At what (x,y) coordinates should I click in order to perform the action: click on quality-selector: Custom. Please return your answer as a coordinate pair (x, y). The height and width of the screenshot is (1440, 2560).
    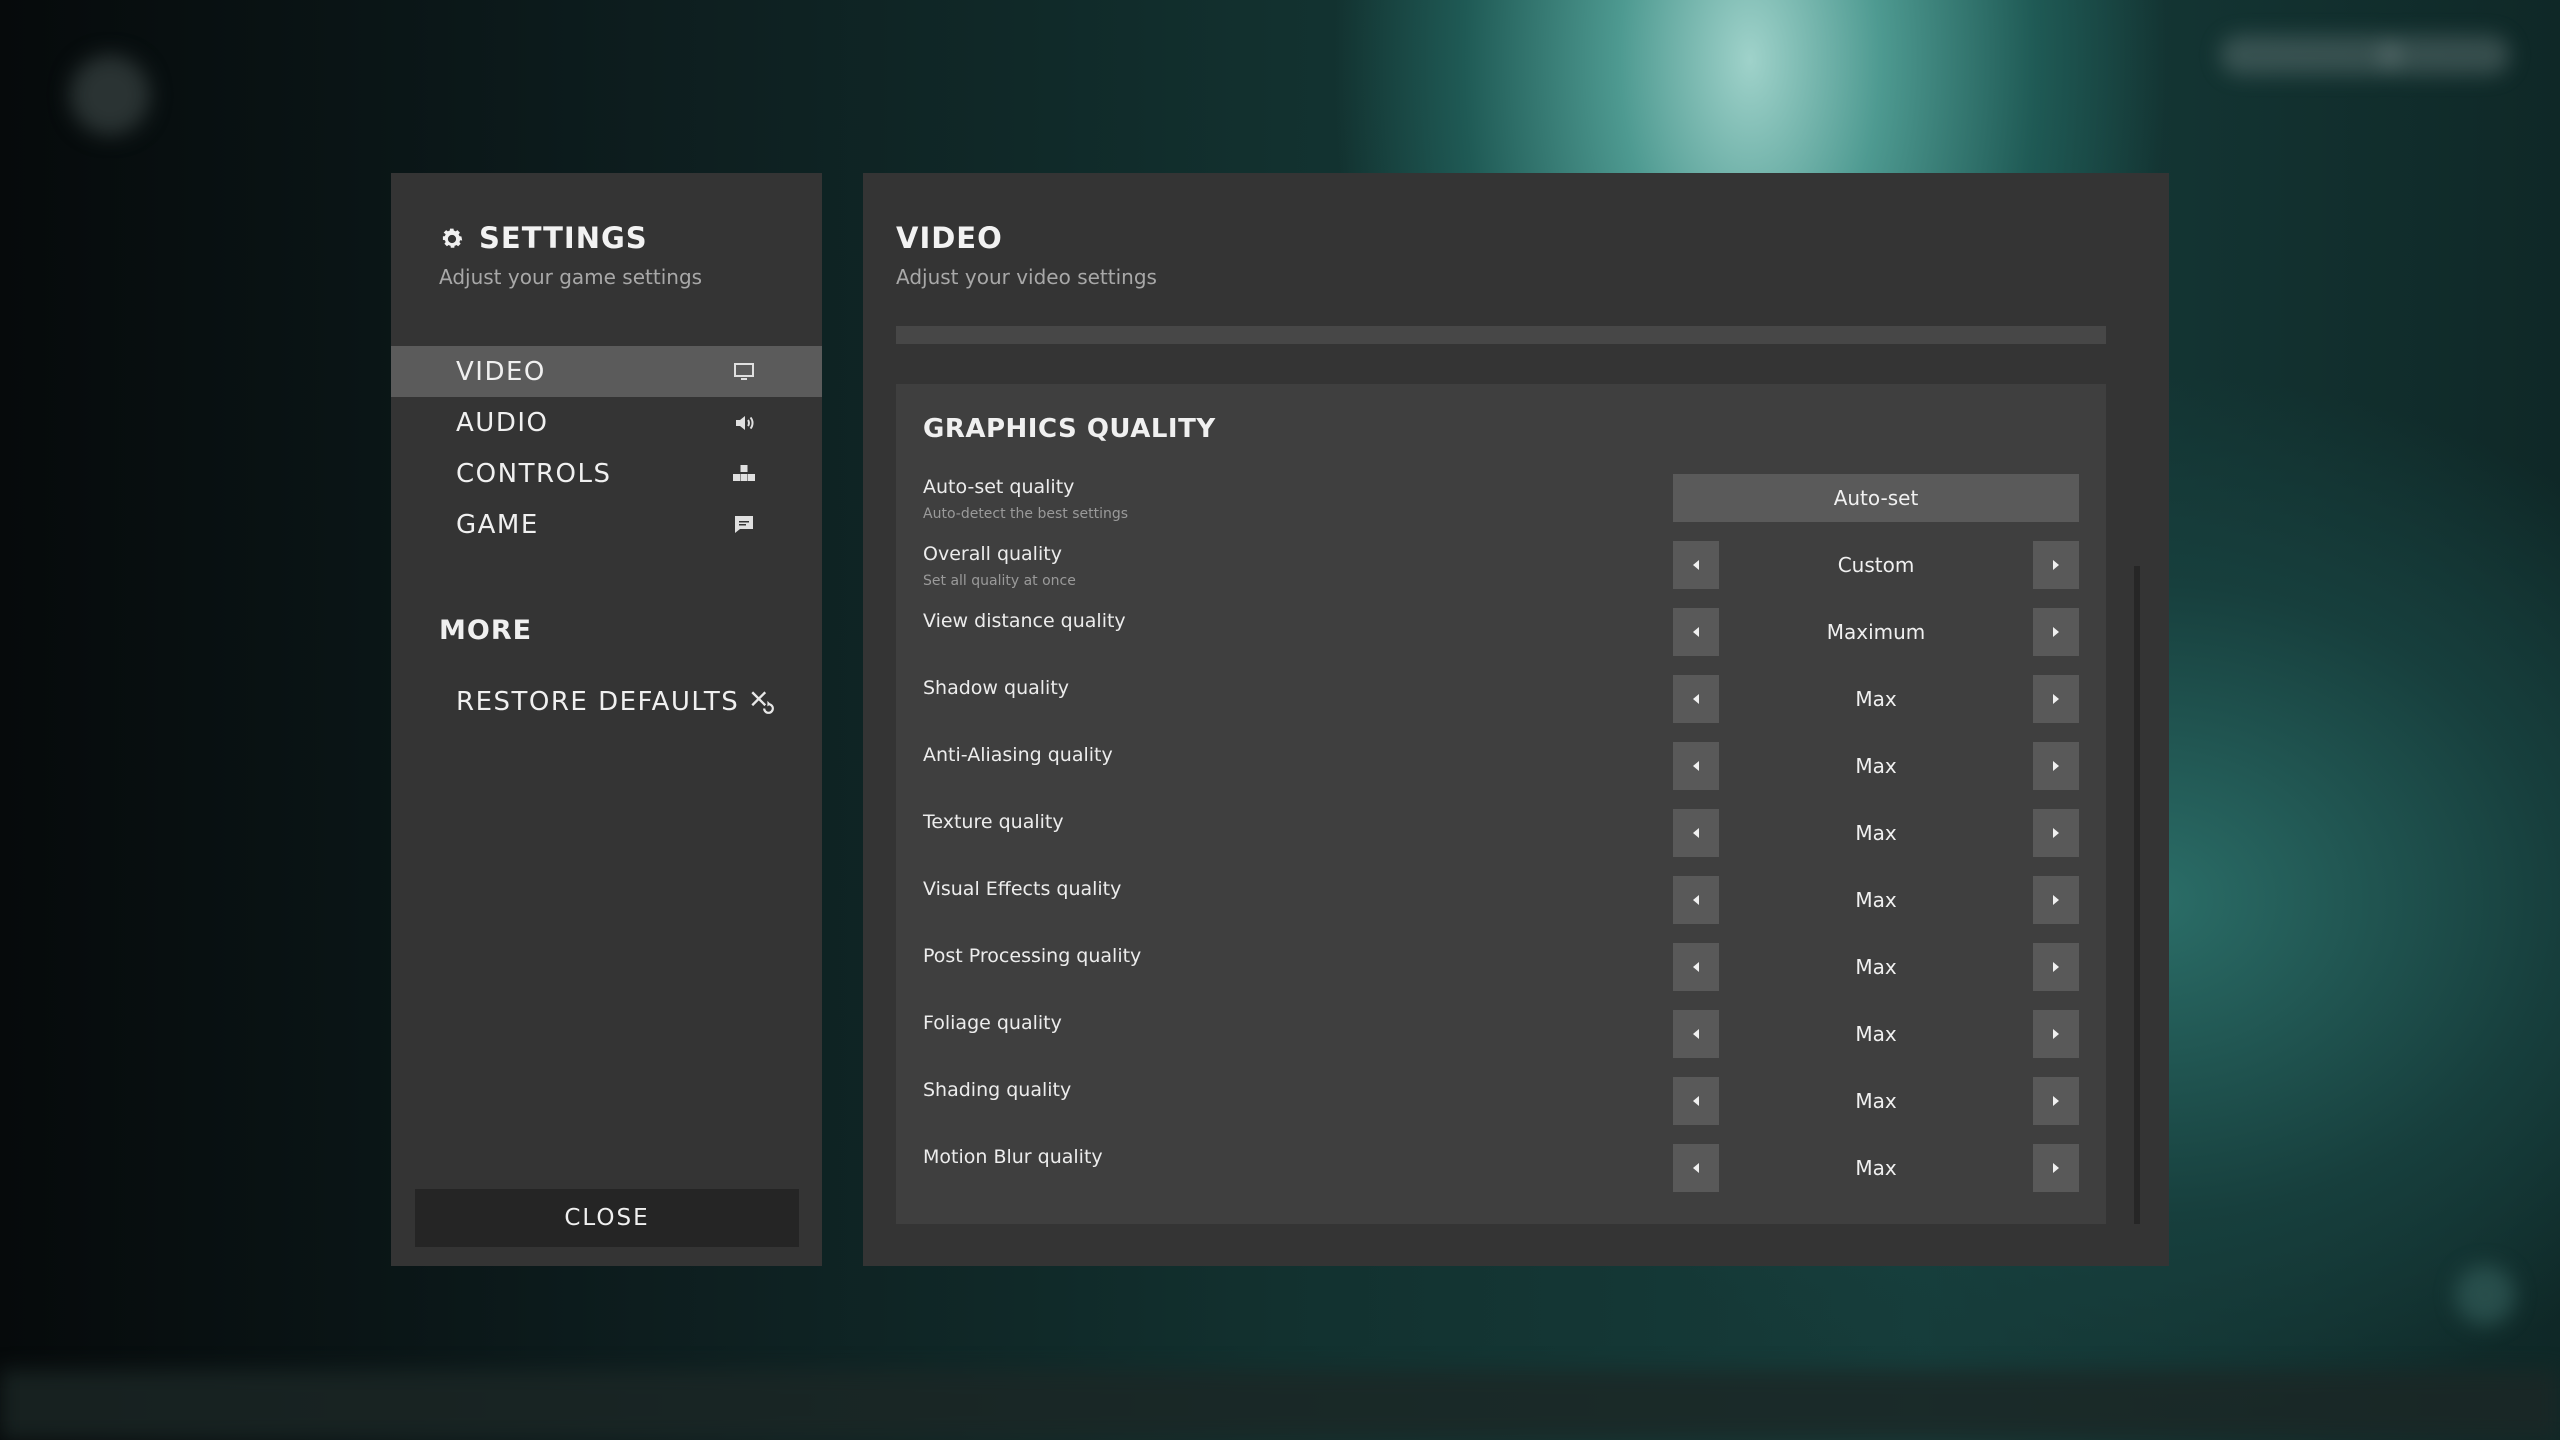
    Looking at the image, I should click on (1876, 565).